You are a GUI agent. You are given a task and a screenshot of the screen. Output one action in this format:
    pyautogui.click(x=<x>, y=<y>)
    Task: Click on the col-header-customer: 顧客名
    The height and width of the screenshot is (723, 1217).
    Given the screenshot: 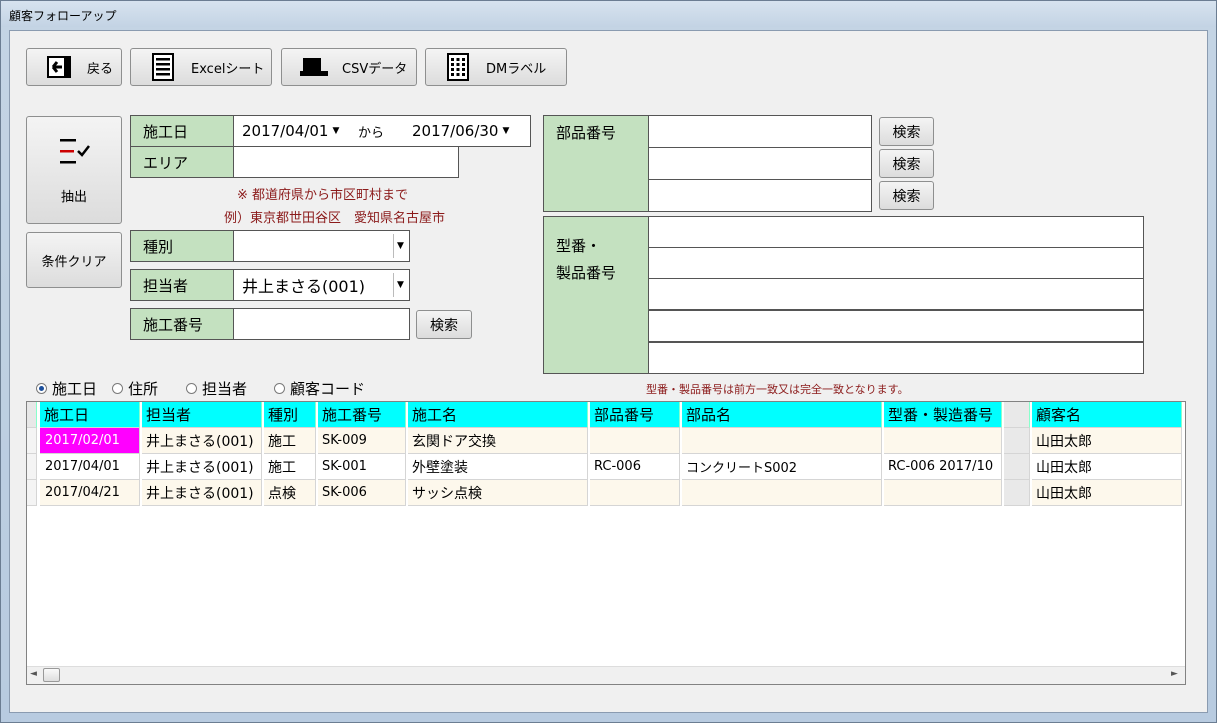 What is the action you would take?
    pyautogui.click(x=1107, y=415)
    